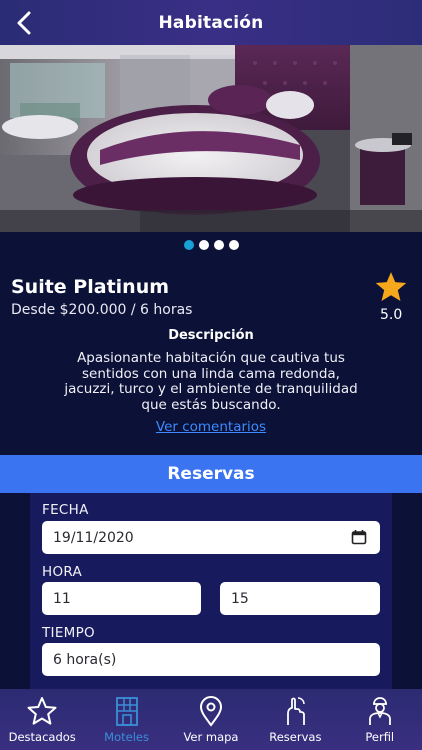 The width and height of the screenshot is (422, 750). Describe the element at coordinates (380, 737) in the screenshot. I see `tab-label: Perfil` at that location.